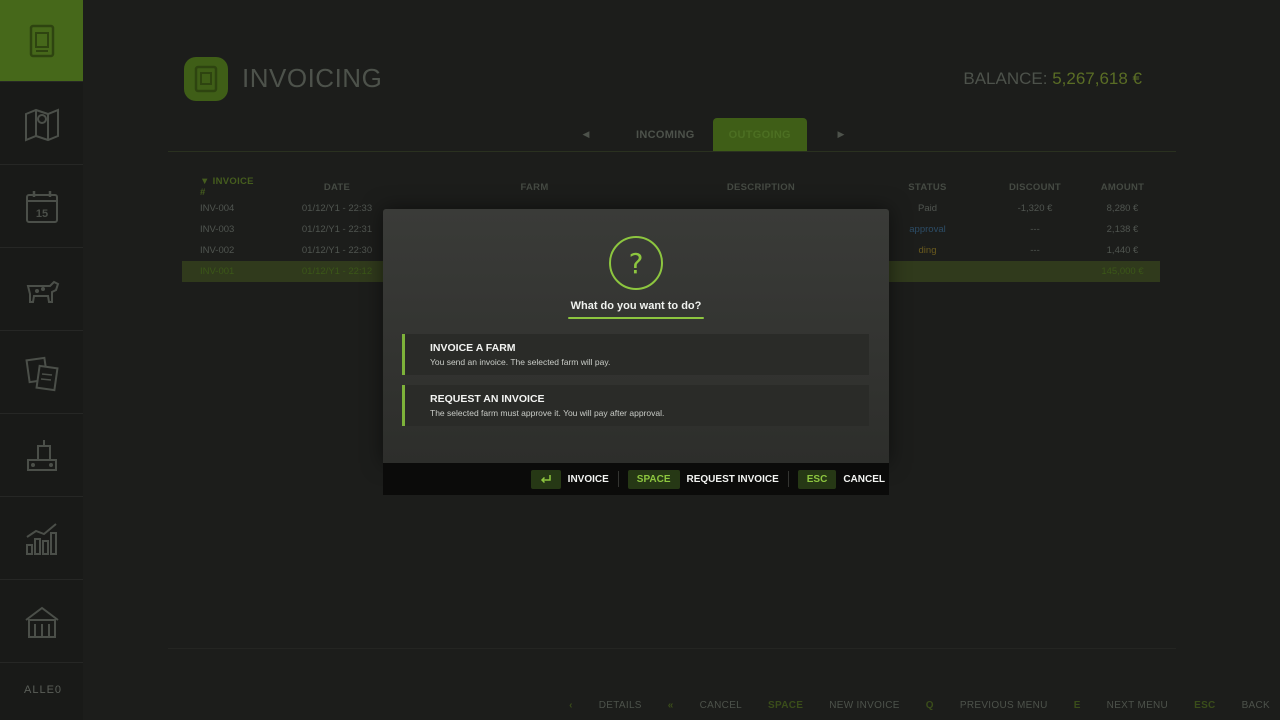  Describe the element at coordinates (817, 479) in the screenshot. I see `esc-key: ESC` at that location.